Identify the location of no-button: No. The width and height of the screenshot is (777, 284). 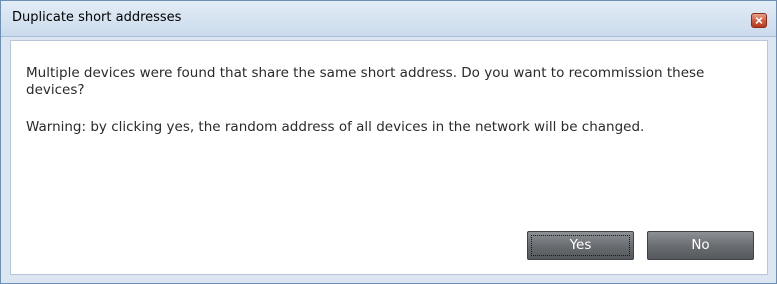
(700, 245).